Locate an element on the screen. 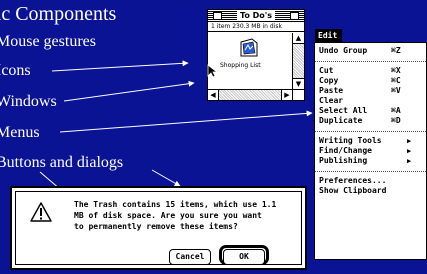 The height and width of the screenshot is (274, 427). bullet-menus: Menus is located at coordinates (20, 132).